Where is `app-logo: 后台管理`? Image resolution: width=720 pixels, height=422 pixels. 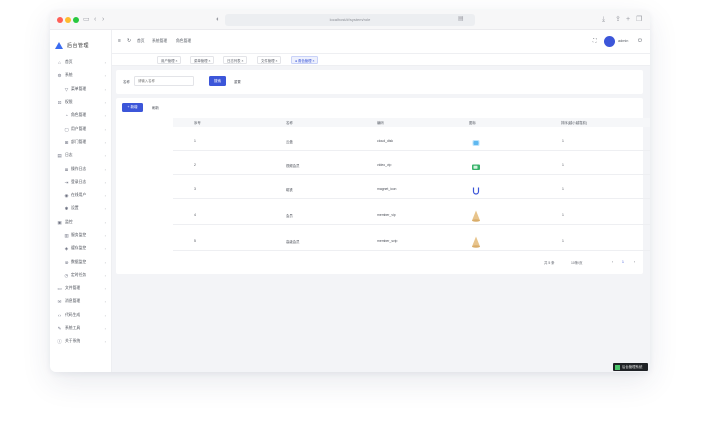 app-logo: 后台管理 is located at coordinates (72, 45).